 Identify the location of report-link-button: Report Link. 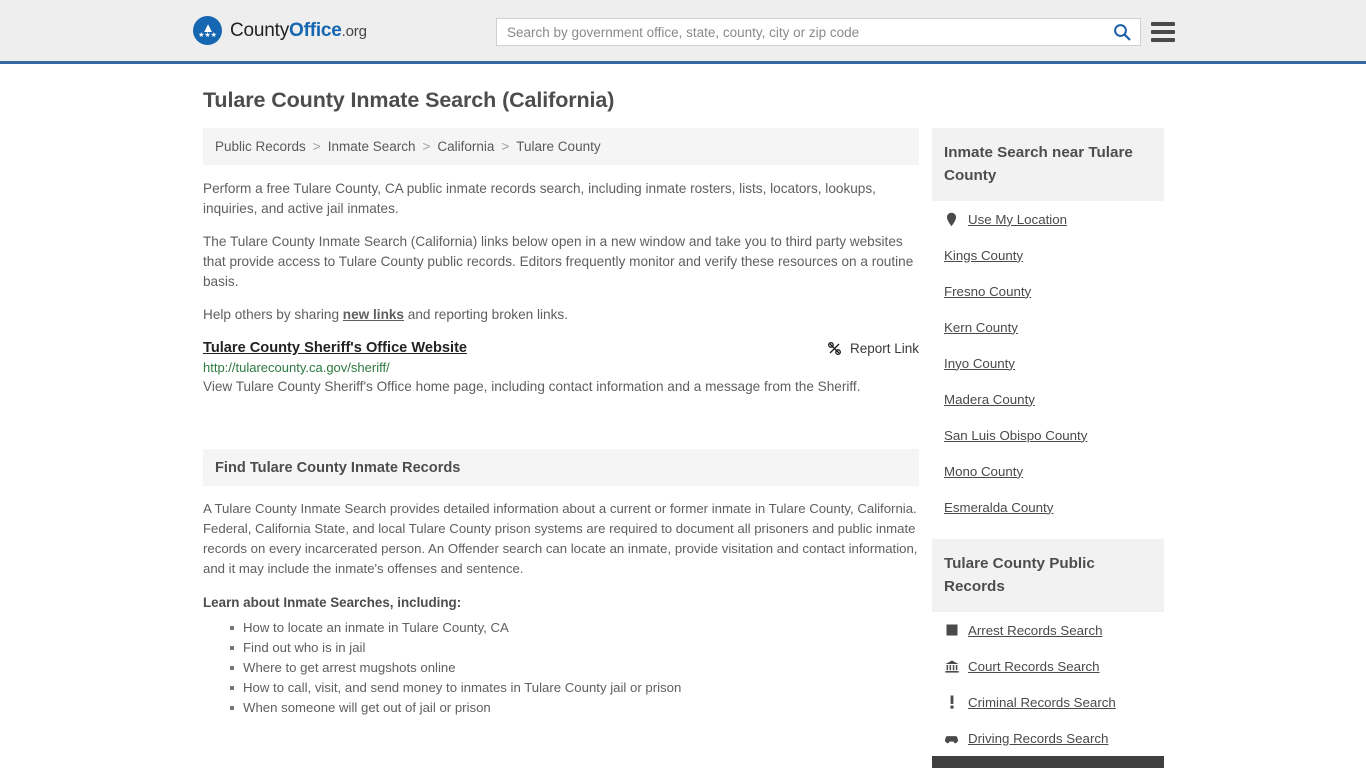
(873, 348).